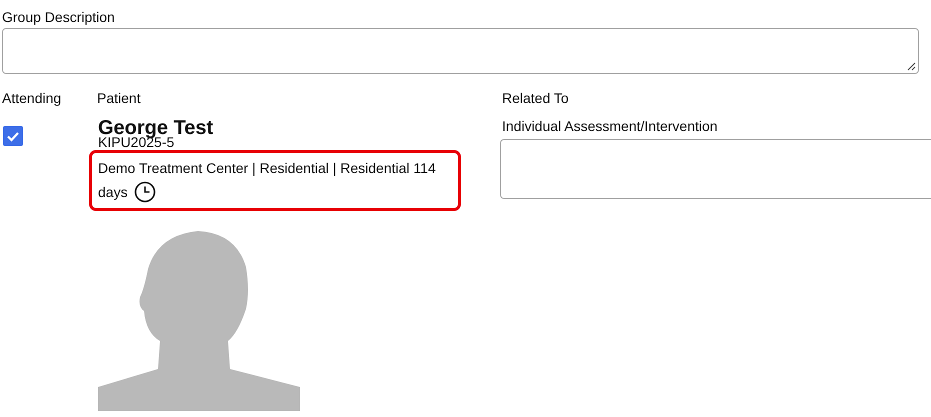 The width and height of the screenshot is (931, 417). Describe the element at coordinates (13, 136) in the screenshot. I see `attending-checkbox` at that location.